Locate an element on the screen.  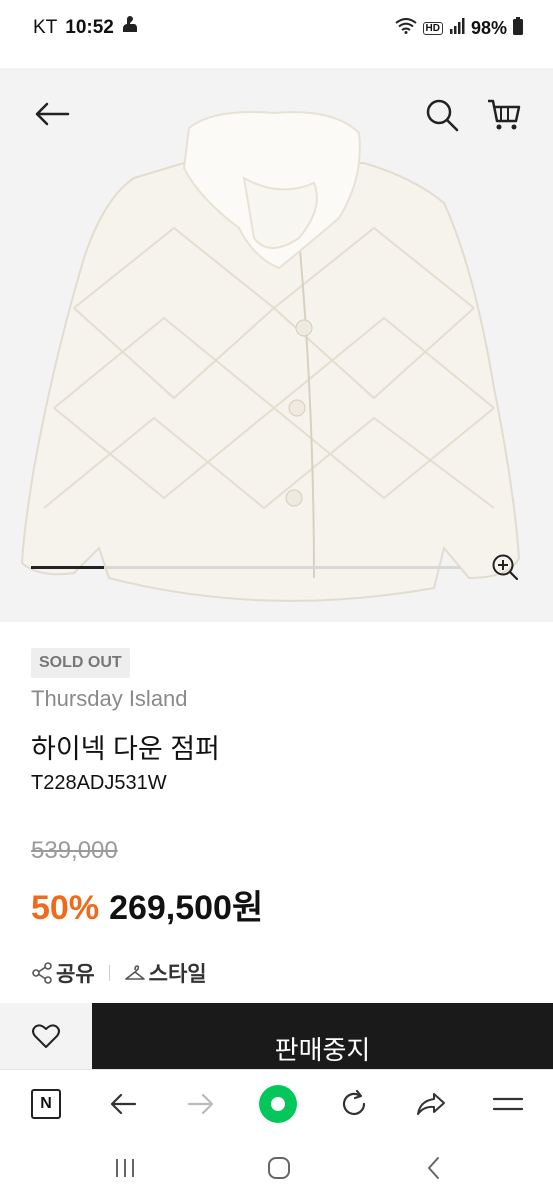
chevron-left-icon is located at coordinates (433, 1168).